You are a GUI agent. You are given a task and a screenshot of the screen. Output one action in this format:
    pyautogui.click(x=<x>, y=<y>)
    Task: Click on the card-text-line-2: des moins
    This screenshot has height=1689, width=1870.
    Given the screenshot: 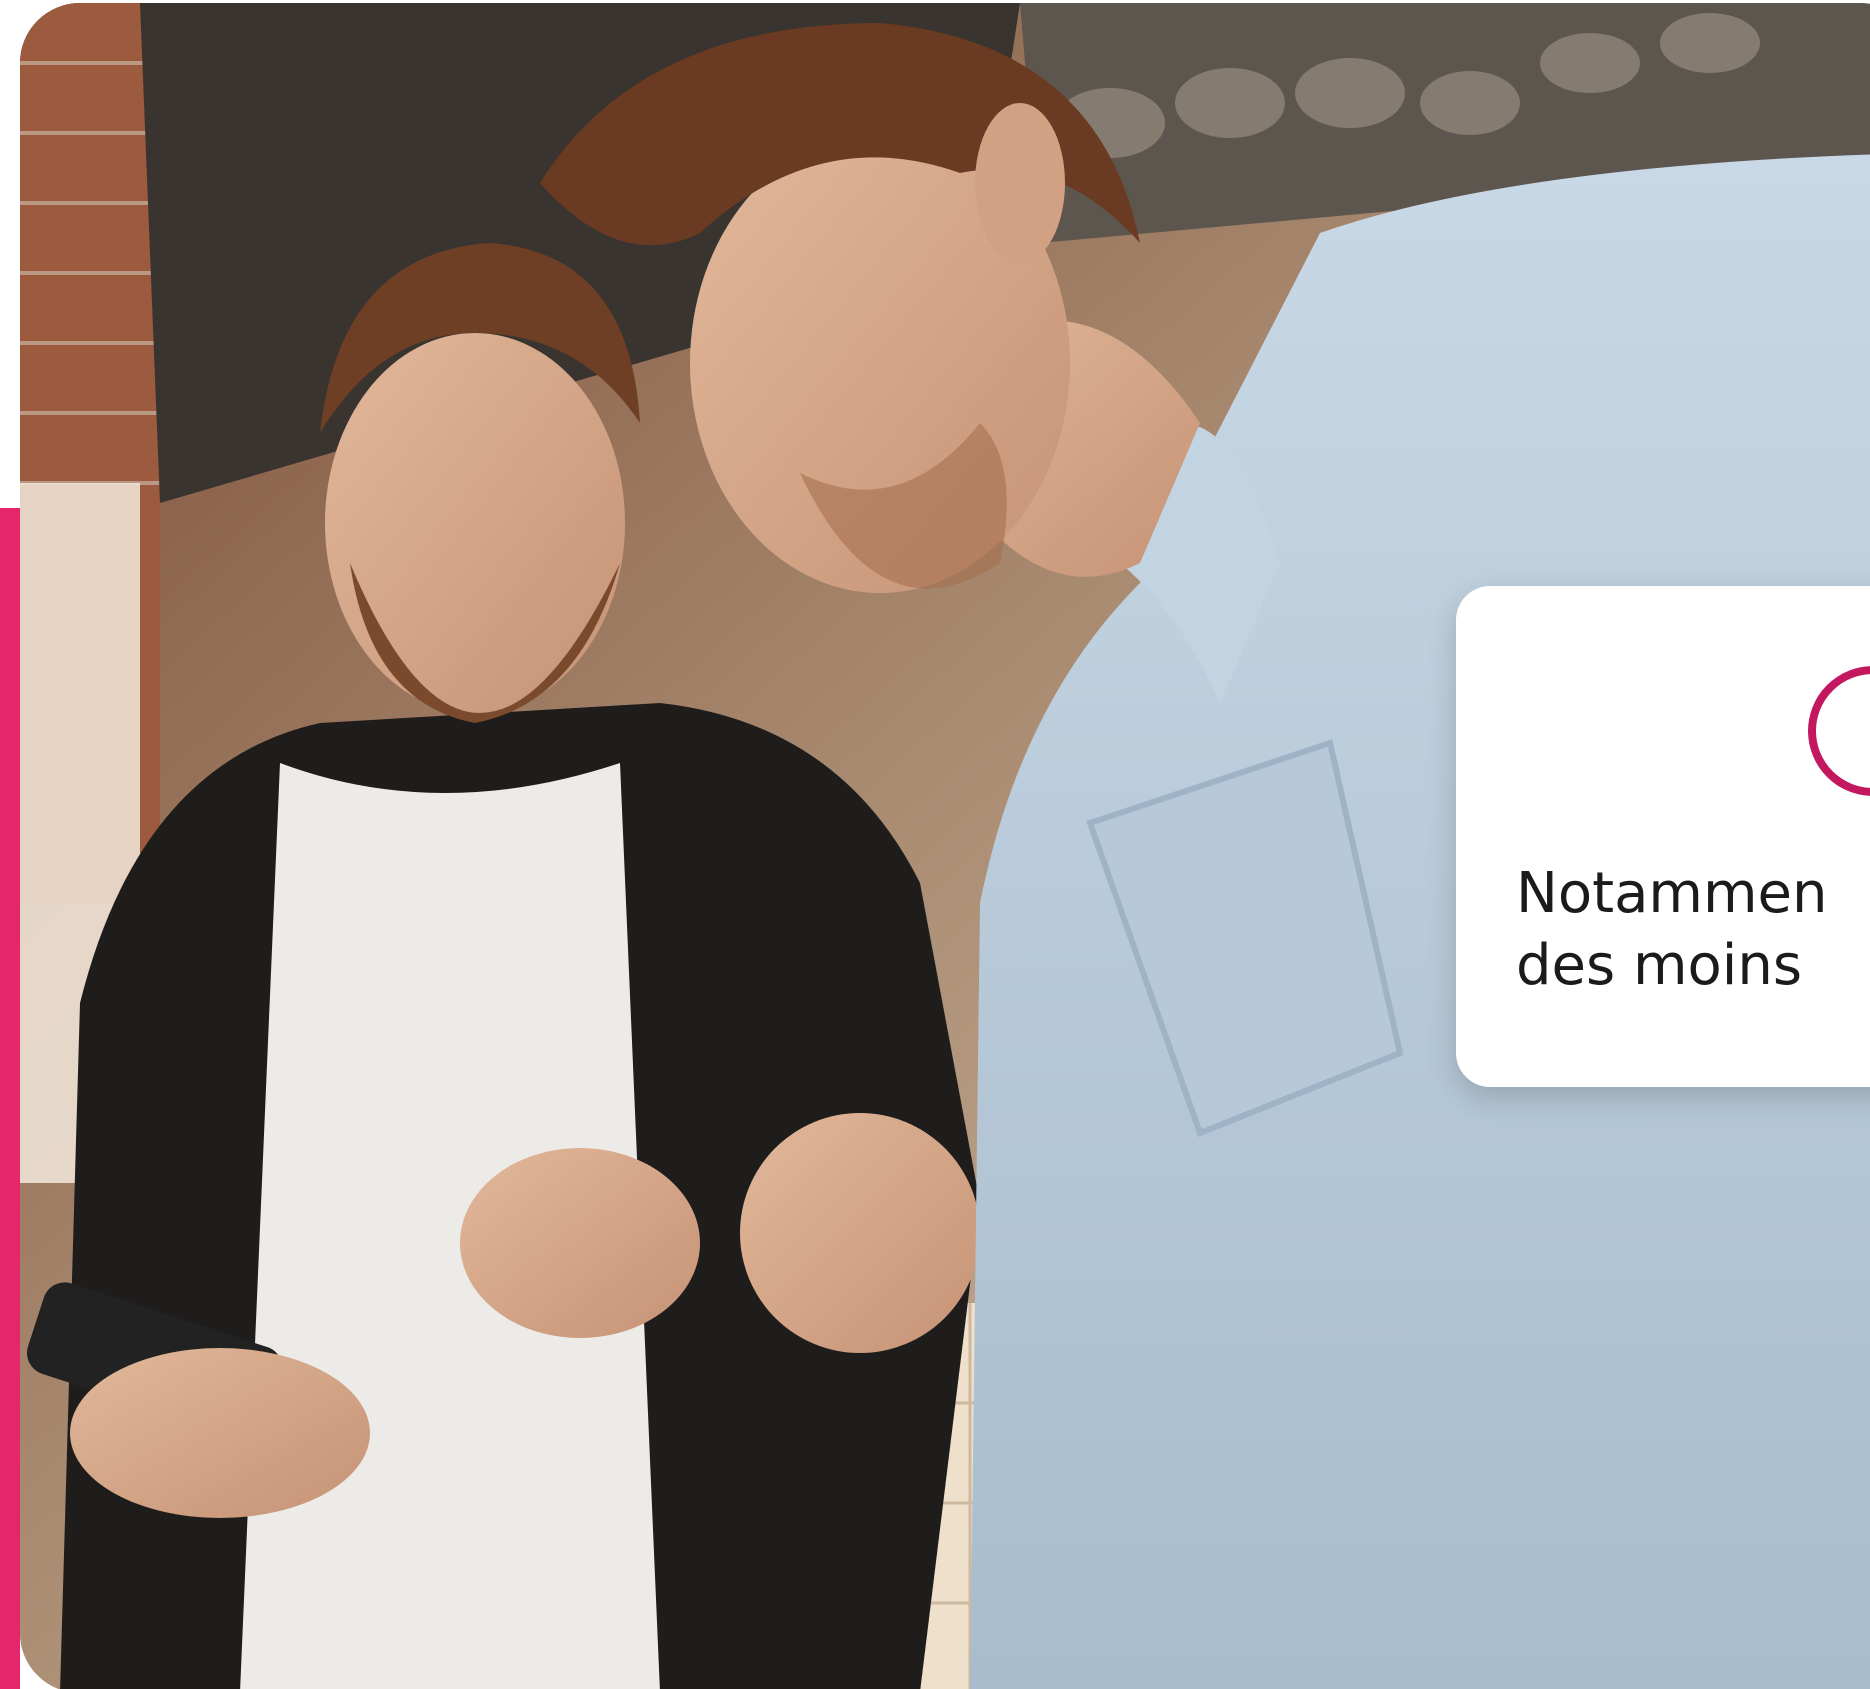 What is the action you would take?
    pyautogui.click(x=1659, y=965)
    